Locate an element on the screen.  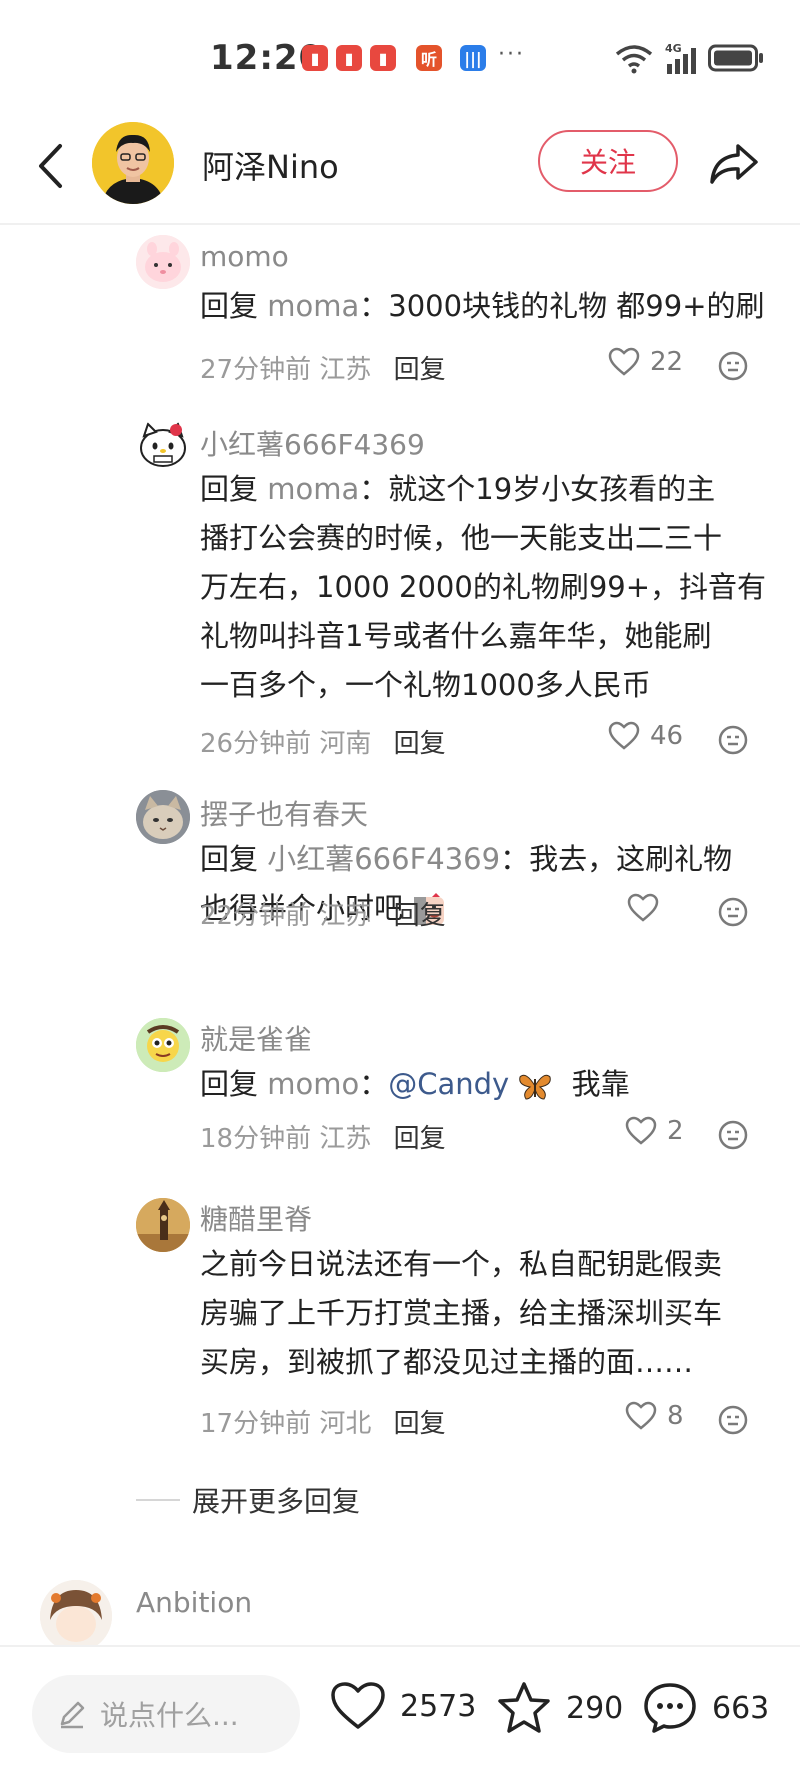
comment-meta: 18分钟前 江苏 回复 is located at coordinates (323, 1136).